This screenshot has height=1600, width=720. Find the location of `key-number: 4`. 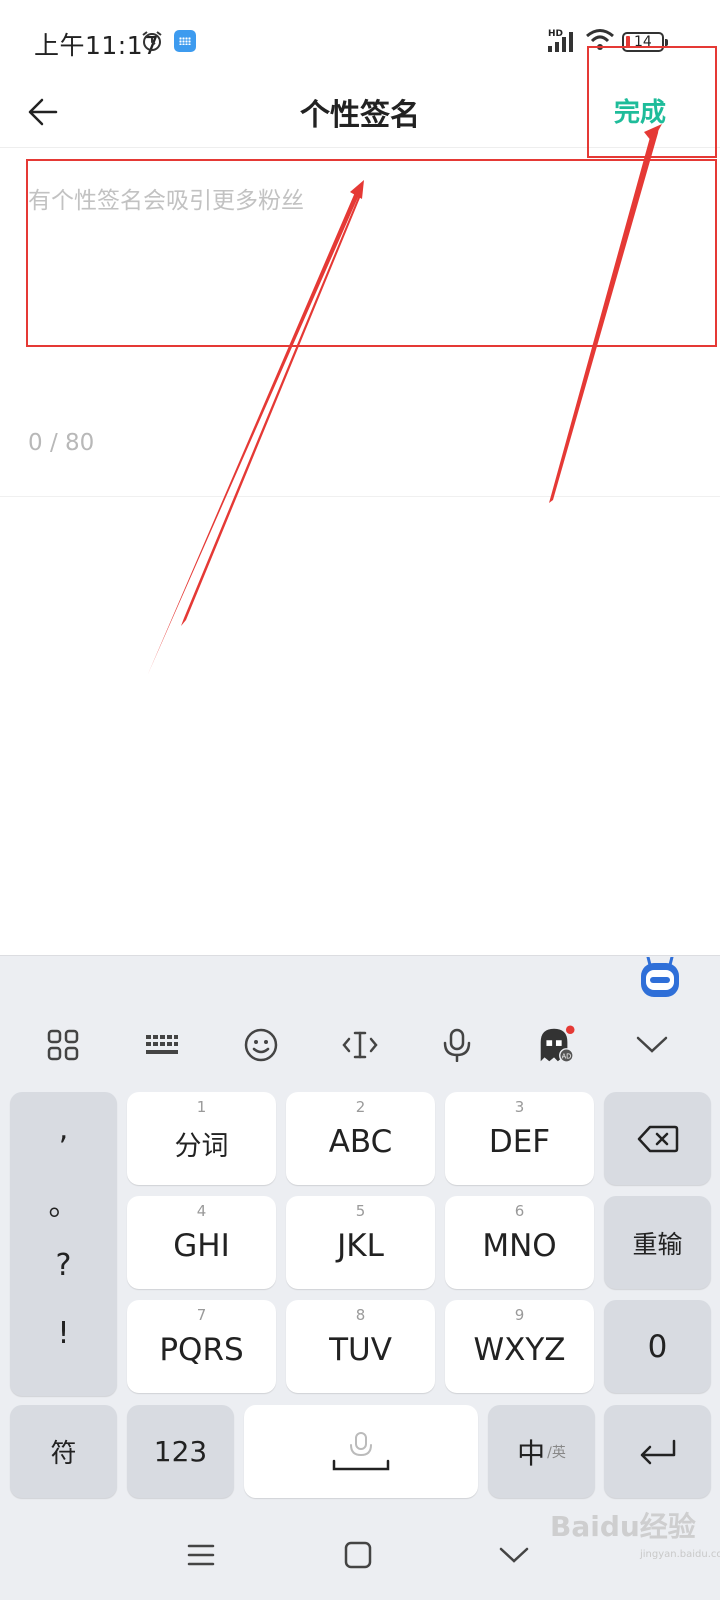

key-number: 4 is located at coordinates (201, 1211).